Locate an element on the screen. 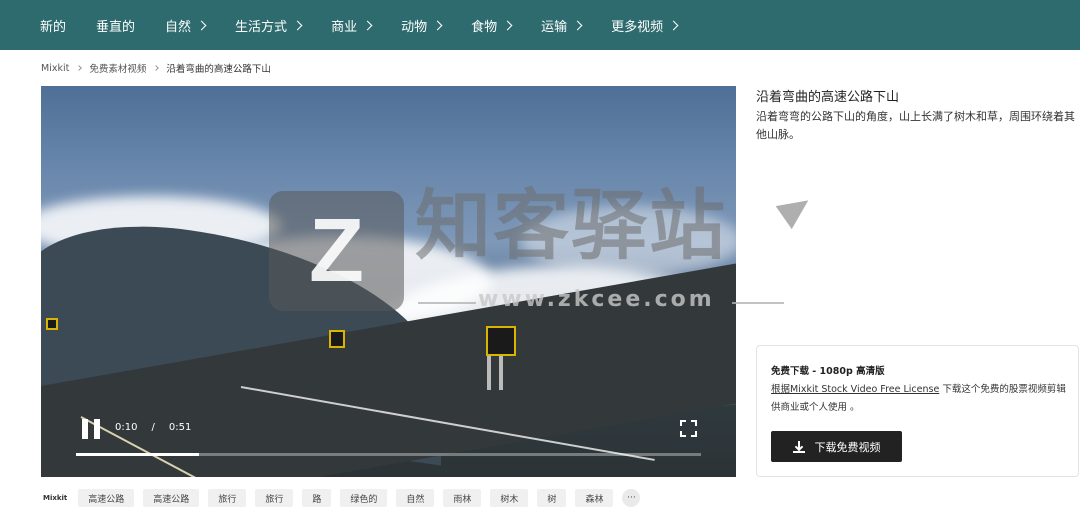  current-time: 0:10 is located at coordinates (126, 427).